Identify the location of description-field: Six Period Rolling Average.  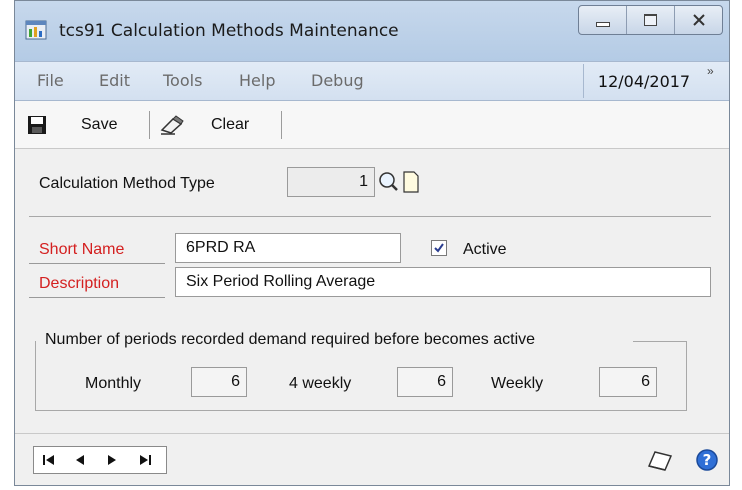
(443, 282).